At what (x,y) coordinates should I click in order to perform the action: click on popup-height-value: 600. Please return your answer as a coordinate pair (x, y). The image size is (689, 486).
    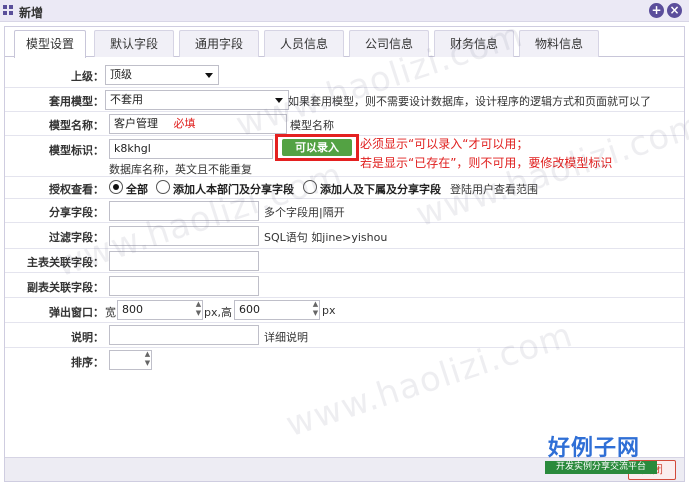
    Looking at the image, I should click on (249, 309).